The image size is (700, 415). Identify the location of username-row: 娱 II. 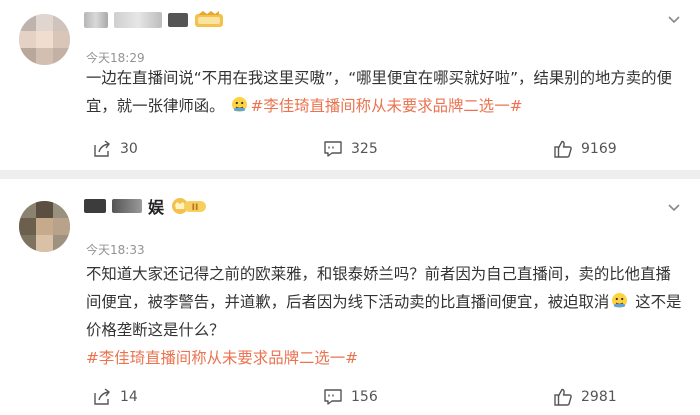
(145, 206).